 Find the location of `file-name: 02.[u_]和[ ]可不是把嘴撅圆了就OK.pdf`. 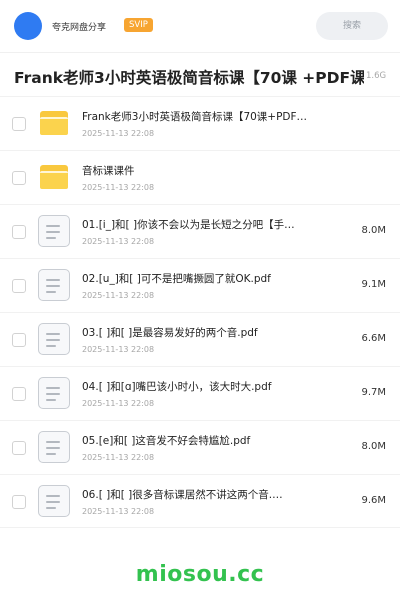

file-name: 02.[u_]和[ ]可不是把嘴撅圆了就OK.pdf is located at coordinates (176, 279).